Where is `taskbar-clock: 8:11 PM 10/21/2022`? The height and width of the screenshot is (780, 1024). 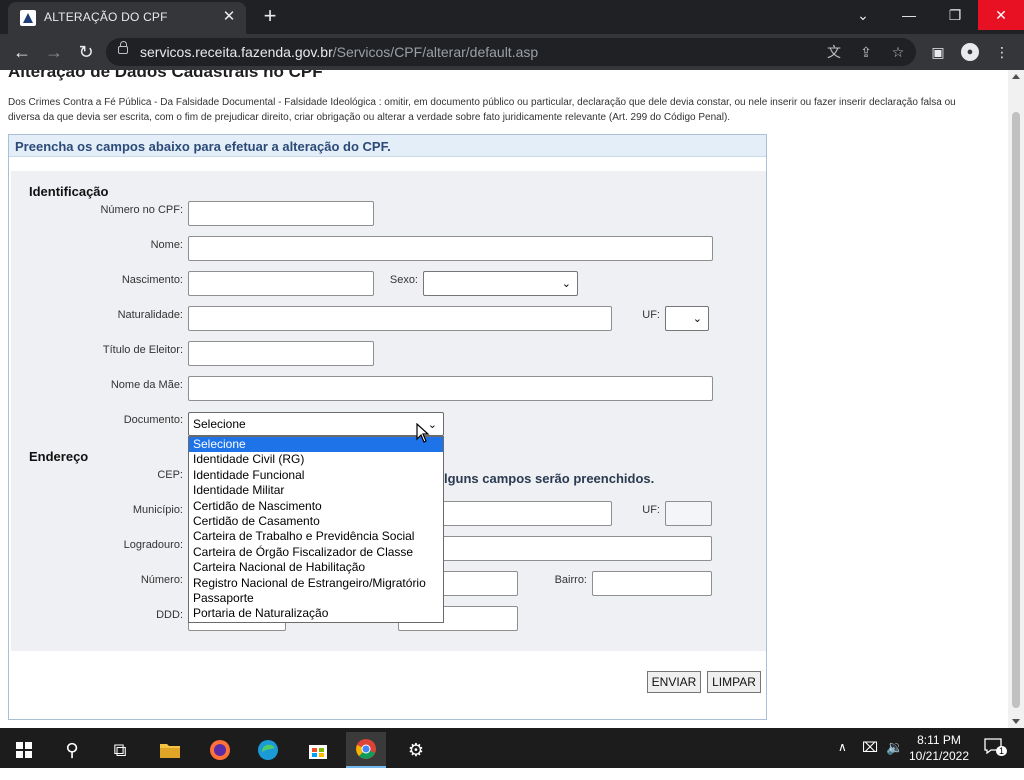
taskbar-clock: 8:11 PM 10/21/2022 is located at coordinates (939, 748).